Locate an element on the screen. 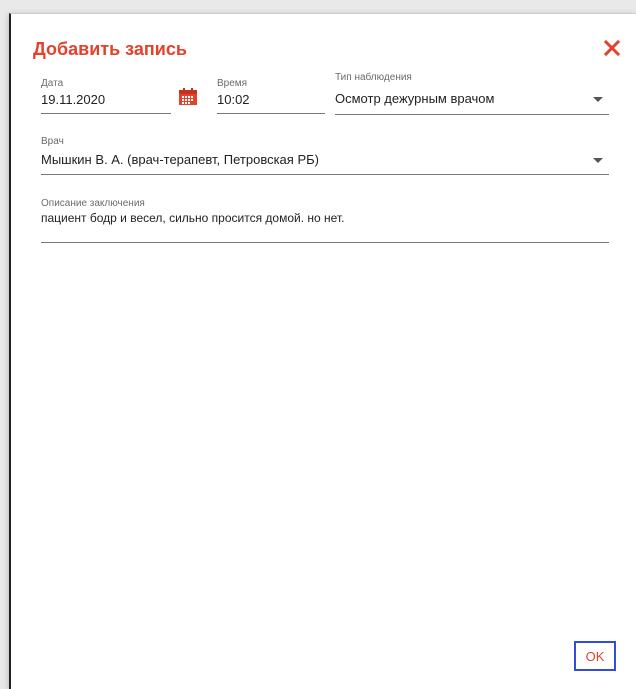 Image resolution: width=636 pixels, height=689 pixels. dialog-title: Добавить запись is located at coordinates (110, 49).